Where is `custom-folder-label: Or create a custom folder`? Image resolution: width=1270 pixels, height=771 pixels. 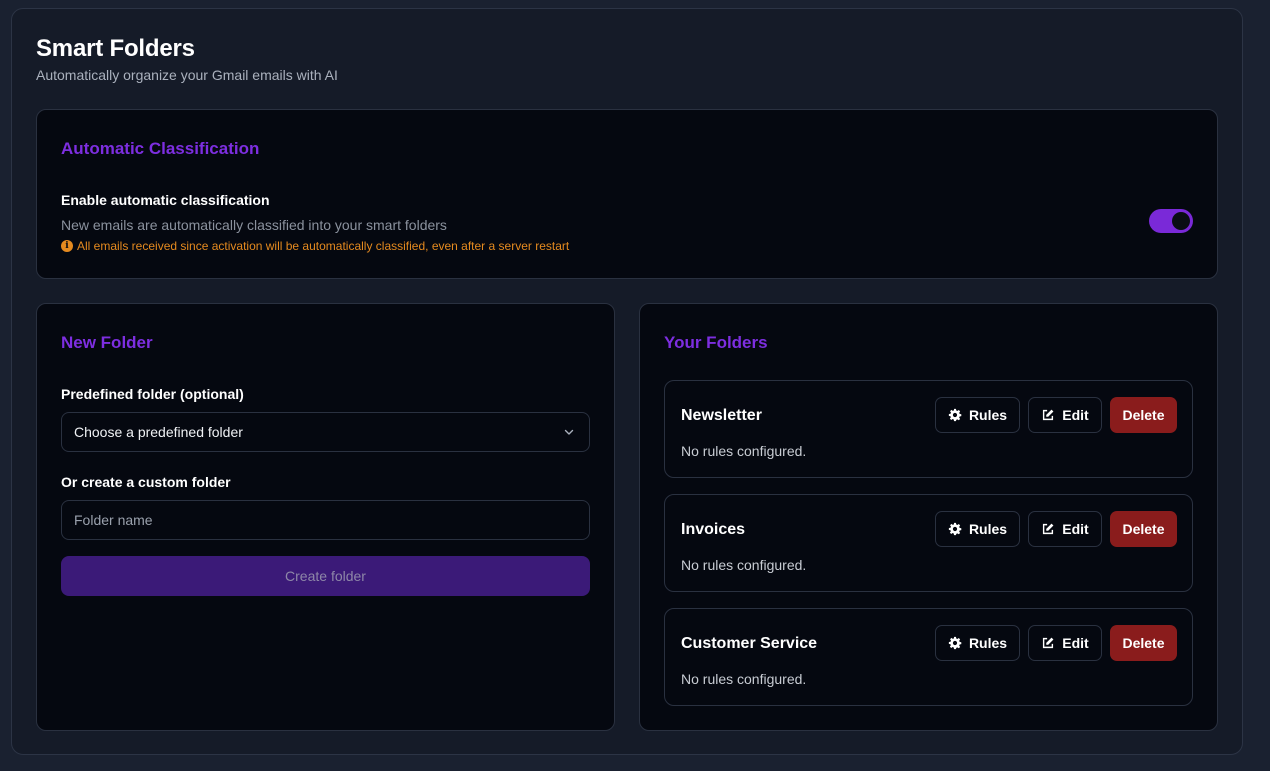 custom-folder-label: Or create a custom folder is located at coordinates (146, 482).